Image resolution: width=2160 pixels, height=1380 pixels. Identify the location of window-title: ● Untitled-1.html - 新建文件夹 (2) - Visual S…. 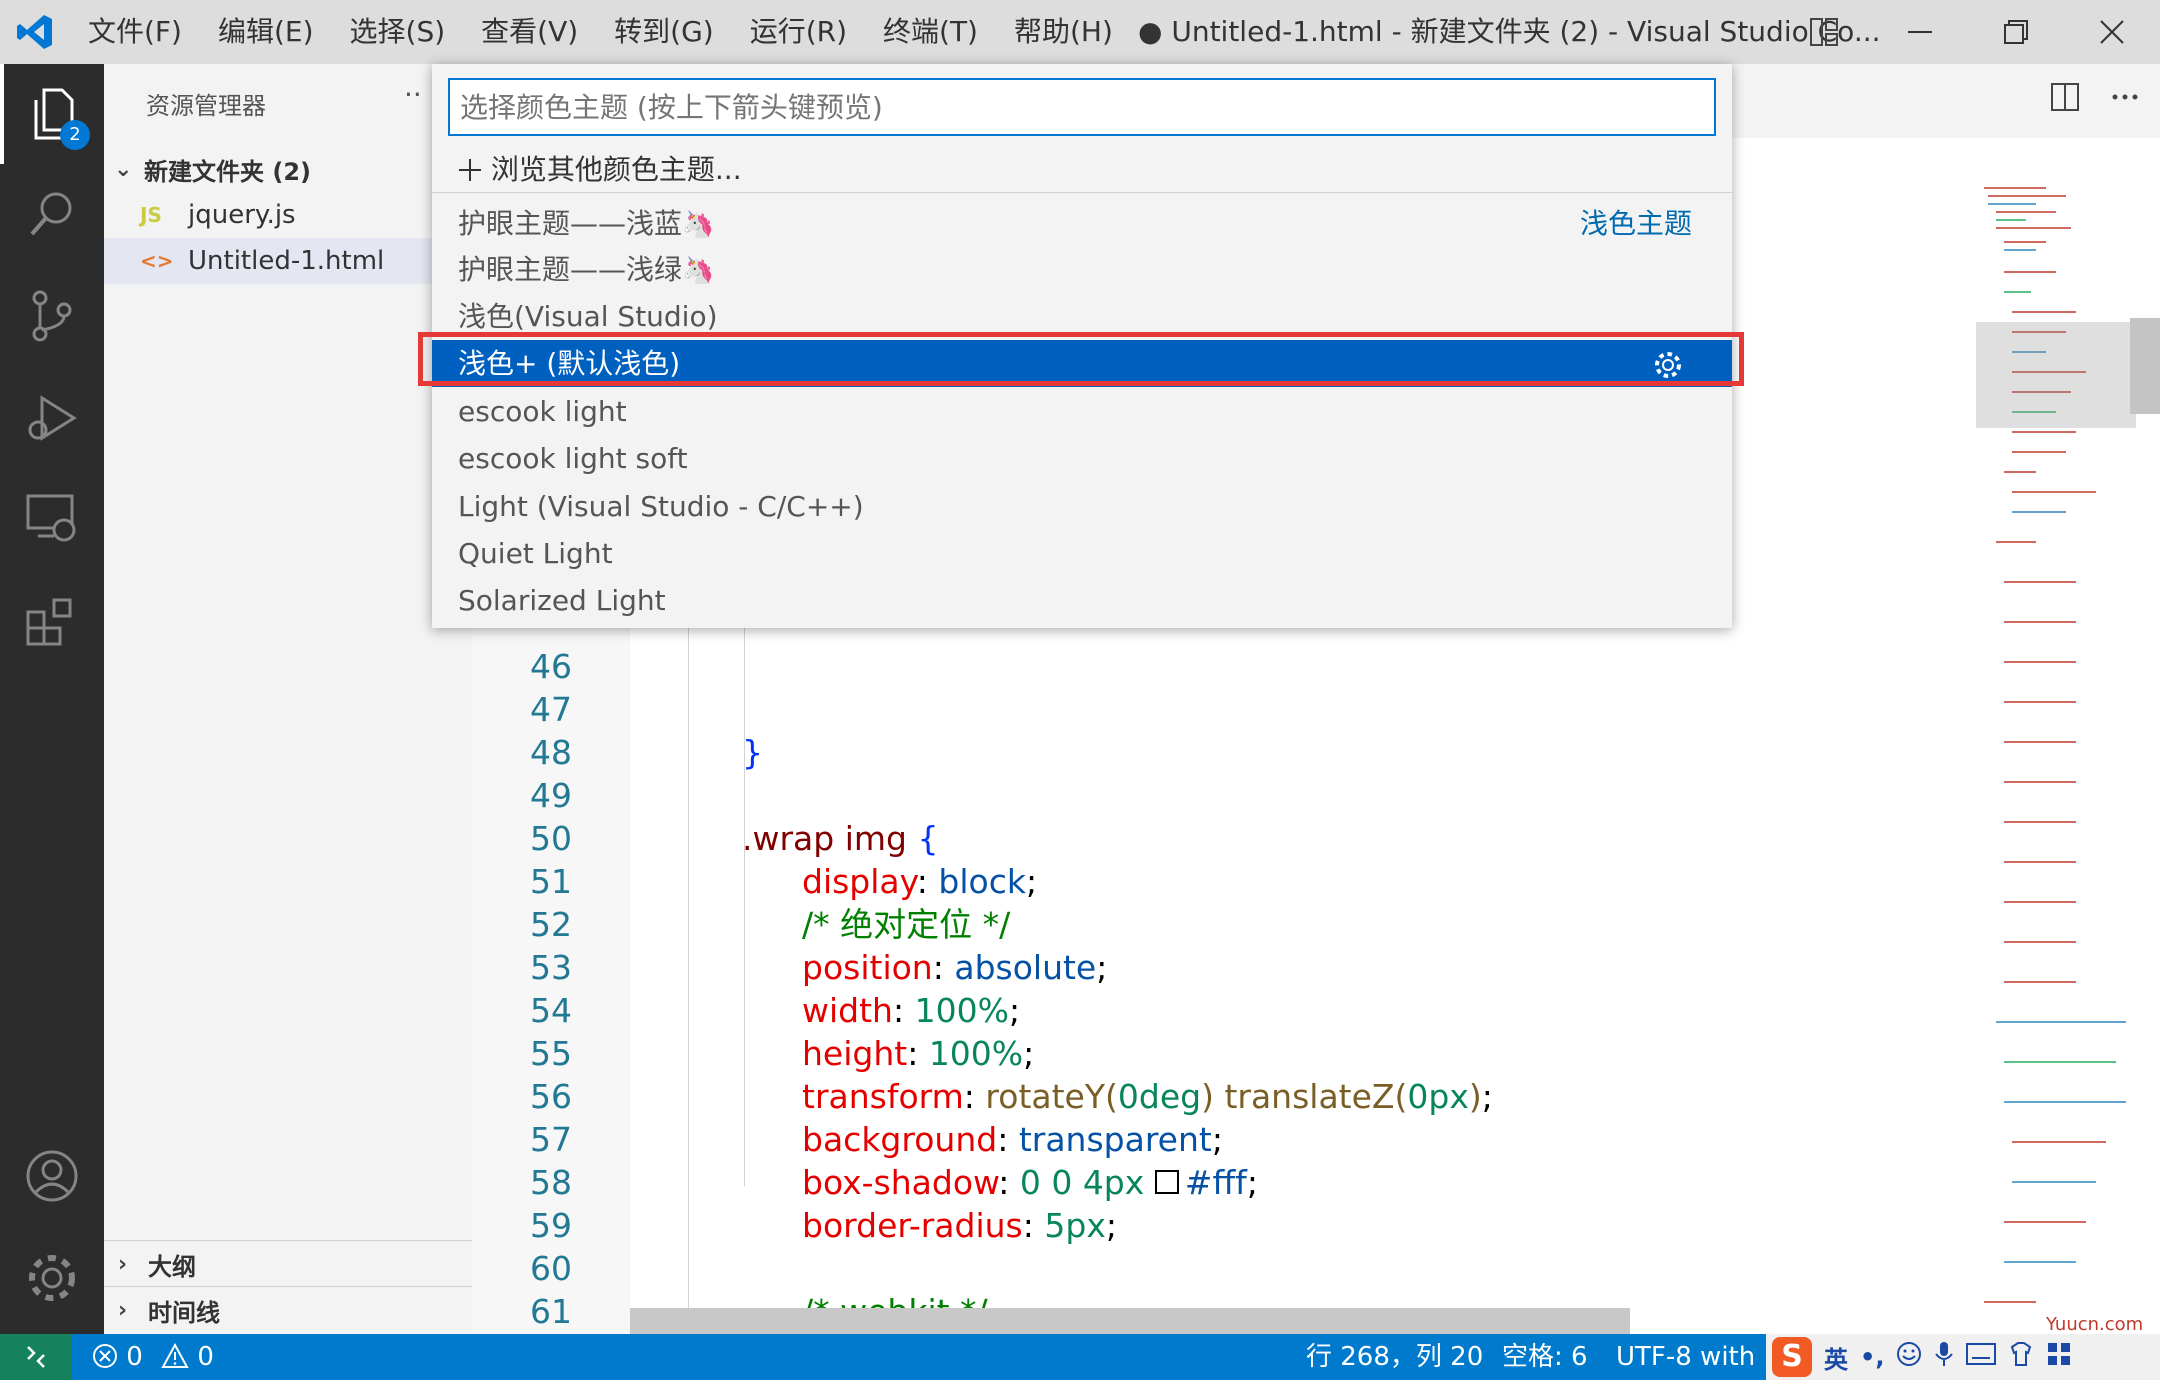
(1509, 31).